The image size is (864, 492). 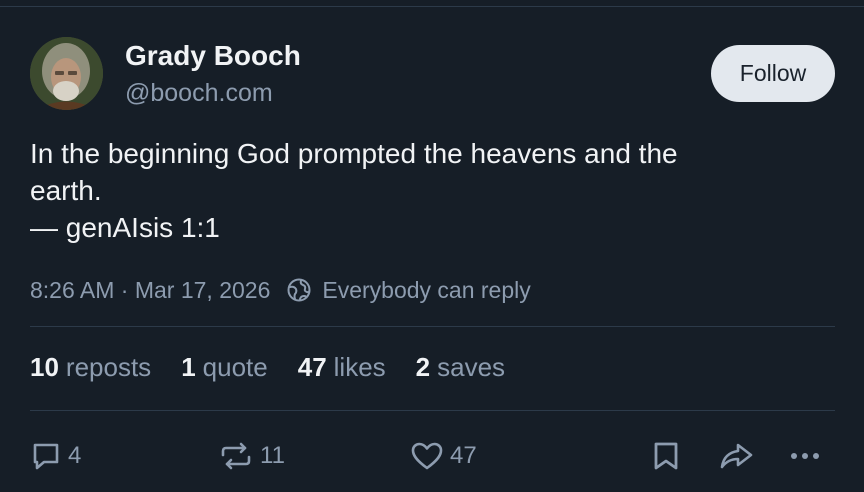 What do you see at coordinates (75, 455) in the screenshot?
I see `reply-count: 4` at bounding box center [75, 455].